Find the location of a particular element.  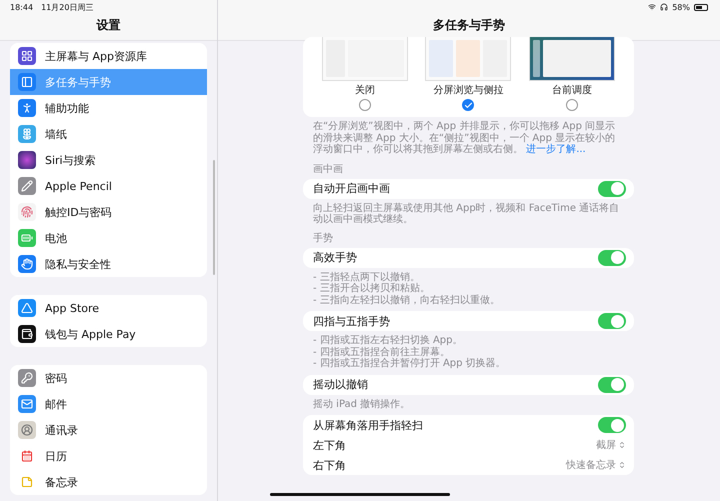

value-picker: 截屏 is located at coordinates (611, 445).